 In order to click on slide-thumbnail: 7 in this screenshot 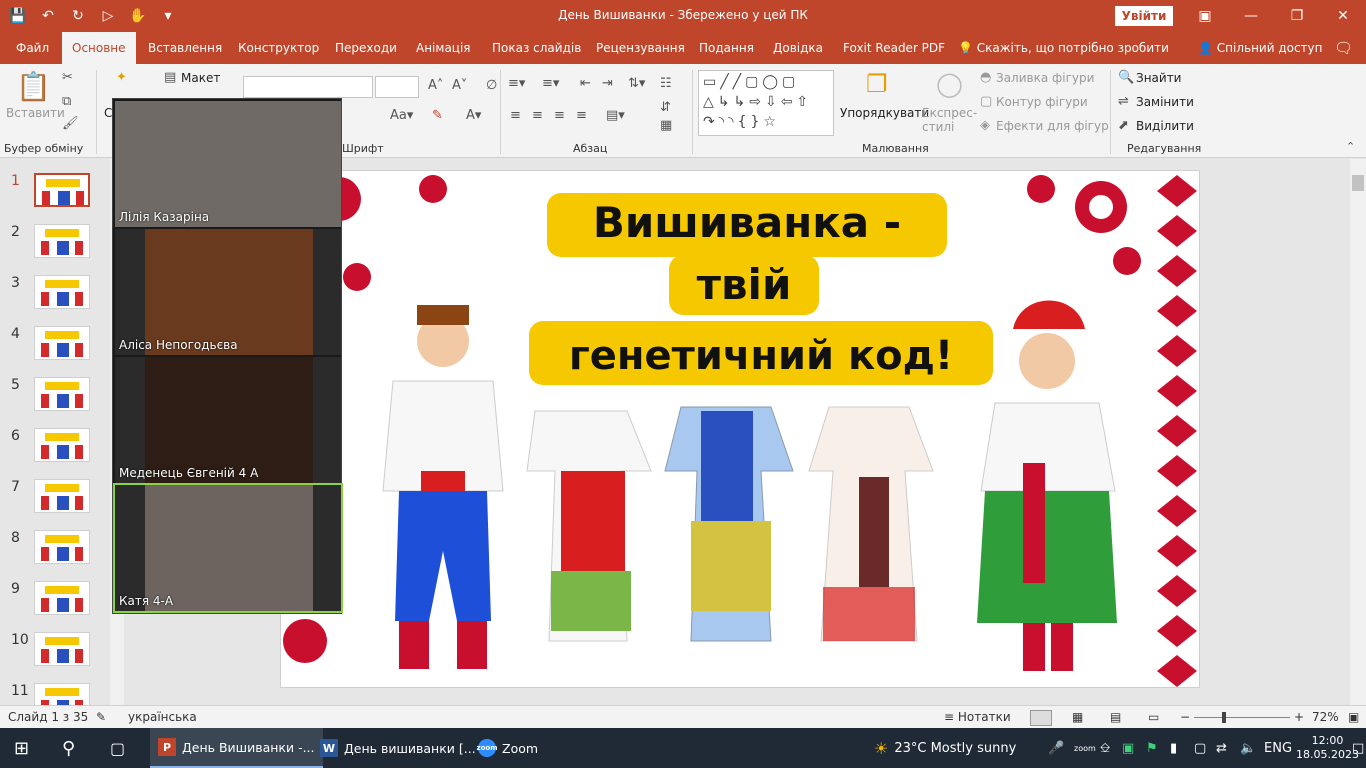, I will do `click(55, 499)`.